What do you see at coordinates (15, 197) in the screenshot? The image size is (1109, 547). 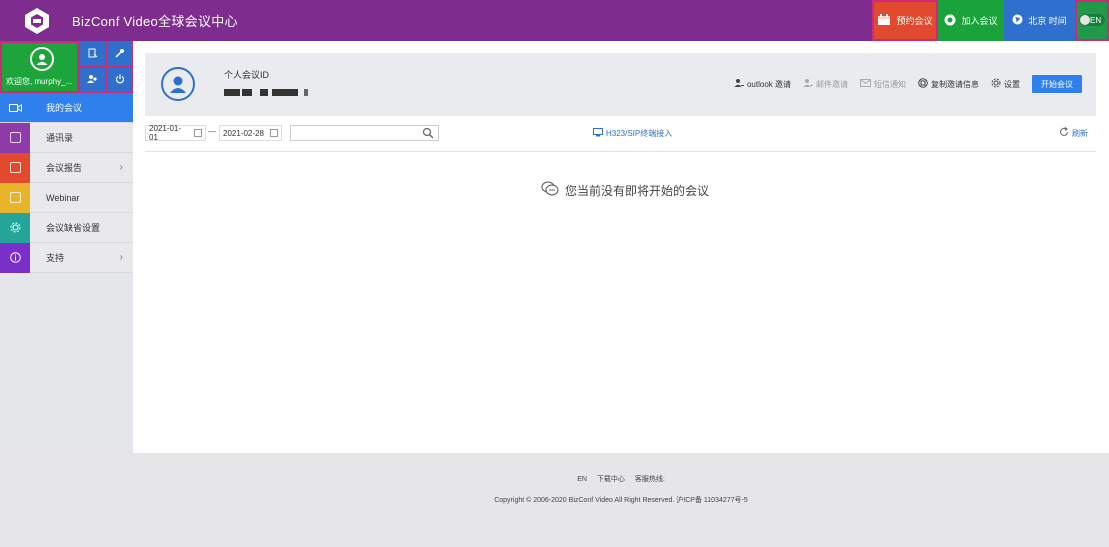 I see `webinar-icon` at bounding box center [15, 197].